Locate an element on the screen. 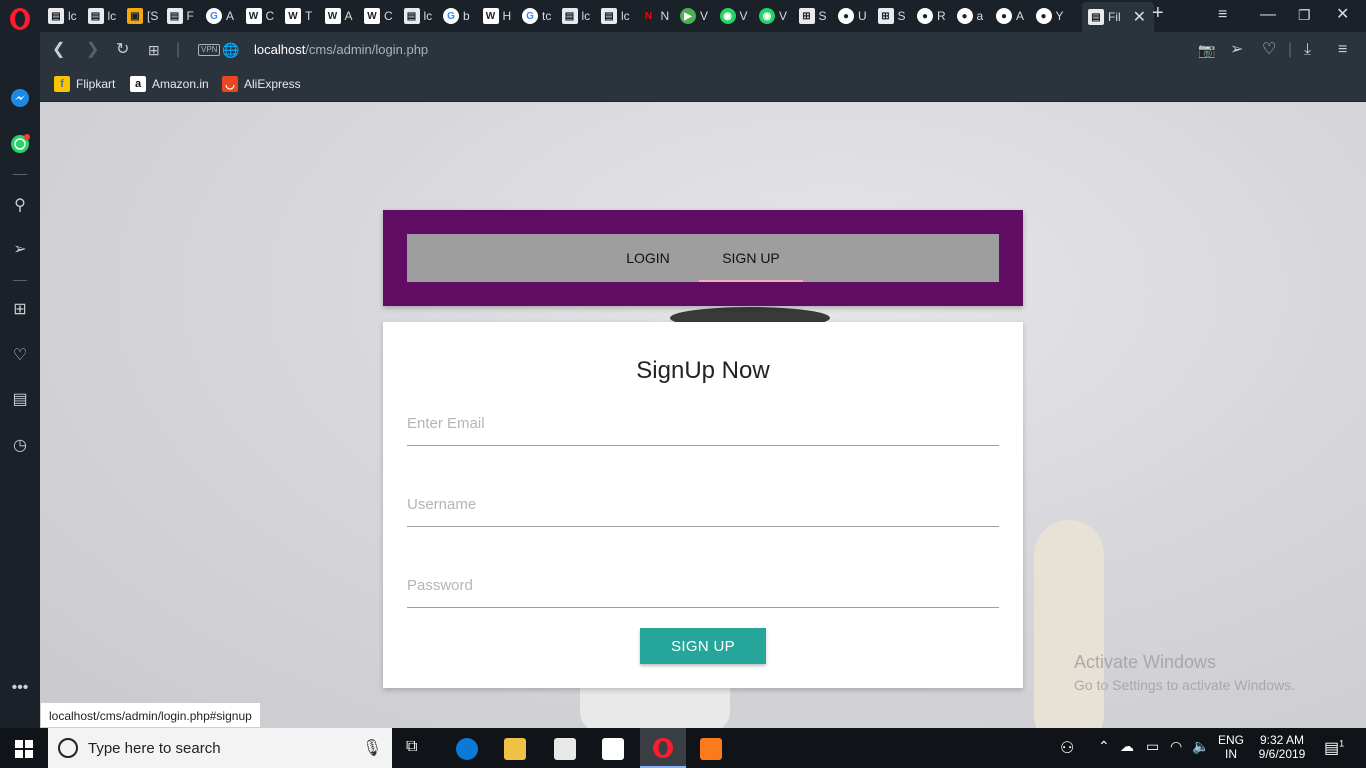 Image resolution: width=1366 pixels, height=768 pixels. tab: ▶ V is located at coordinates (694, 16).